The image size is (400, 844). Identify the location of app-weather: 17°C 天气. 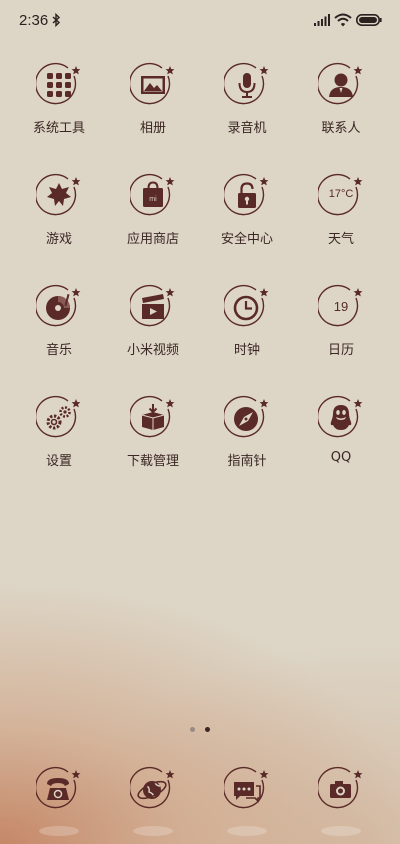
(341, 210).